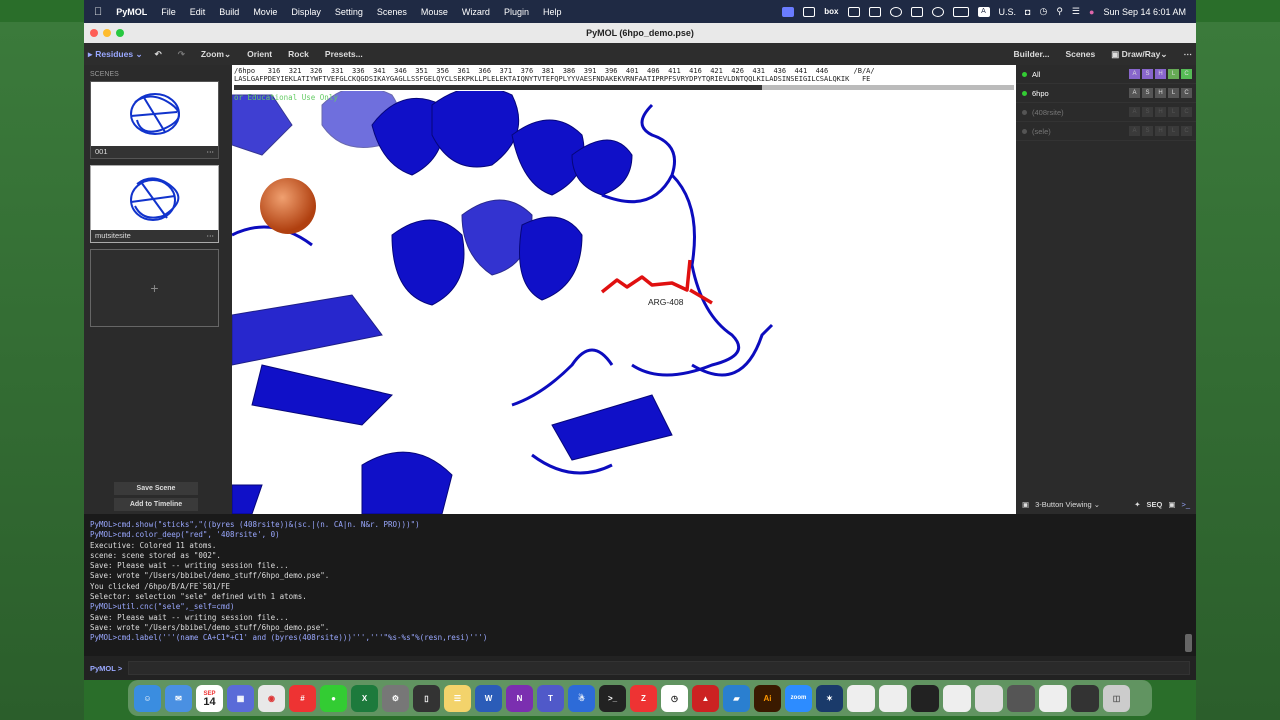  Describe the element at coordinates (434, 12) in the screenshot. I see `menu-mouse: Mouse` at that location.